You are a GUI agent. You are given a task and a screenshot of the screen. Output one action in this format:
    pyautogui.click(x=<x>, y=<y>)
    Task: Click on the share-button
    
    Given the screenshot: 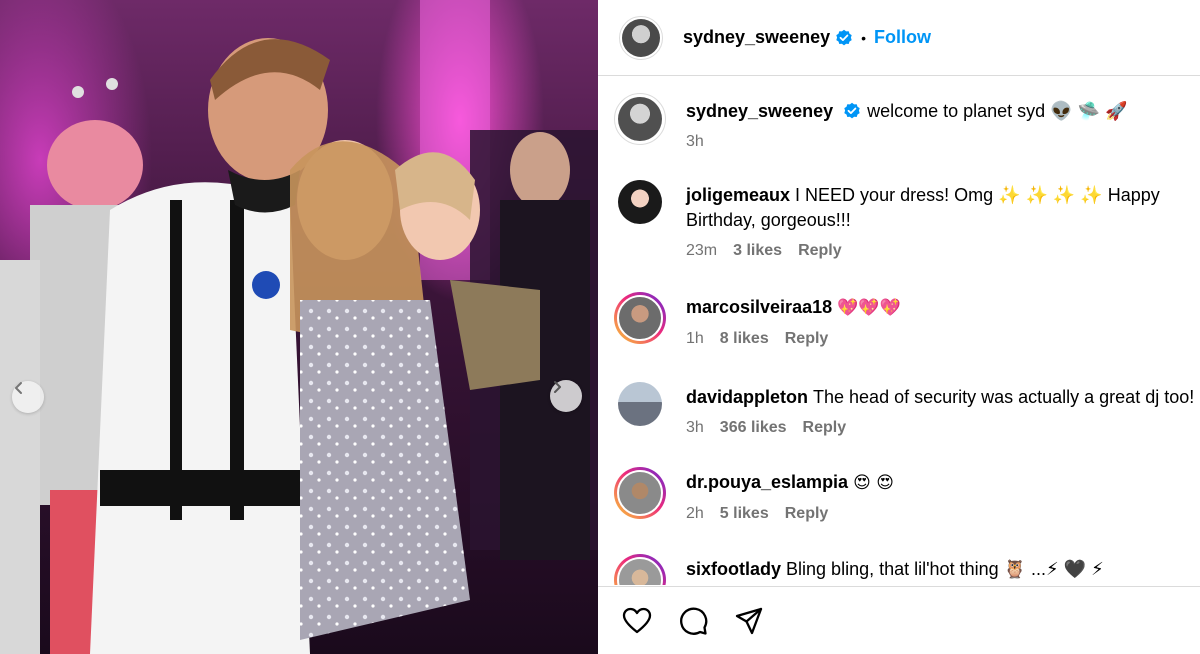 What is the action you would take?
    pyautogui.click(x=749, y=621)
    